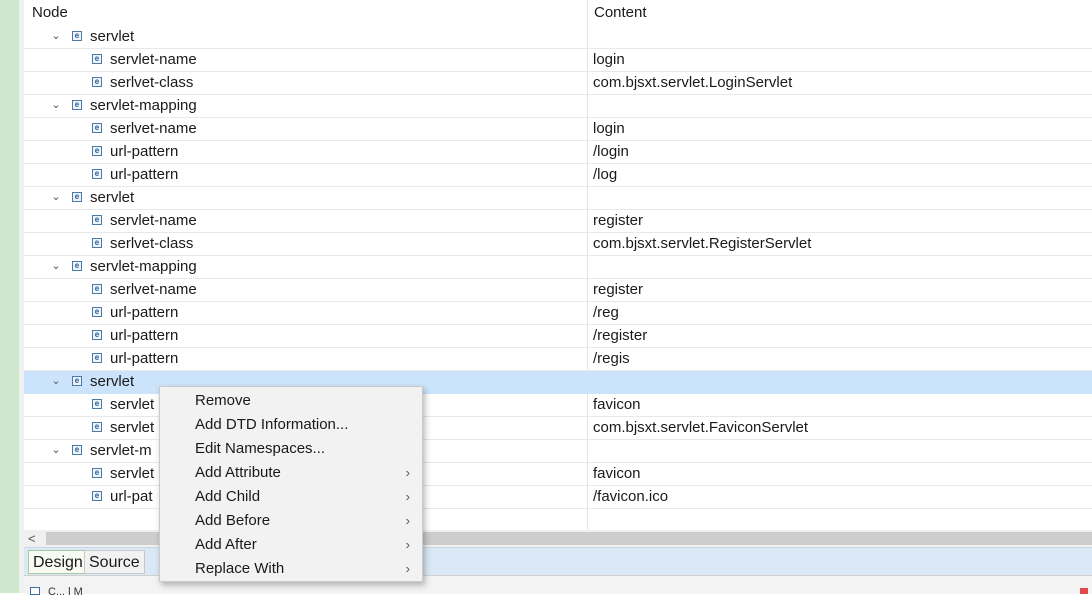  What do you see at coordinates (620, 335) in the screenshot?
I see `node-content: /register` at bounding box center [620, 335].